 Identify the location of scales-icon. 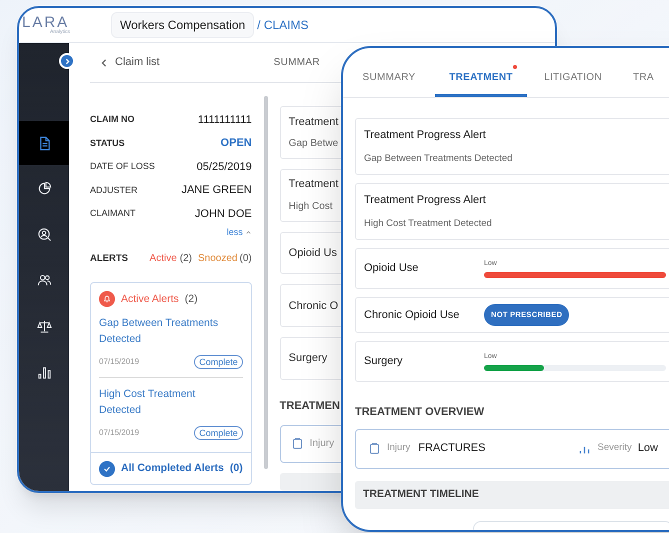
(44, 326).